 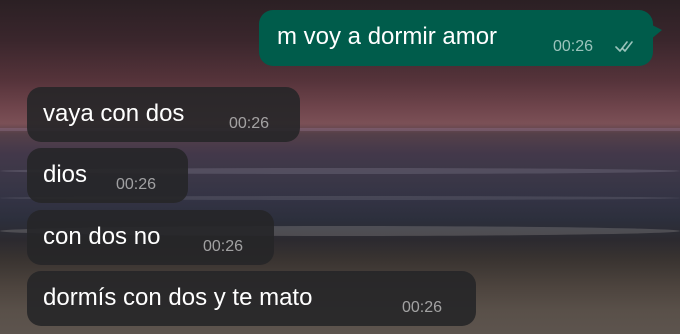 I want to click on incoming-message-bubble: vaya con dos 00:26, so click(x=163, y=114).